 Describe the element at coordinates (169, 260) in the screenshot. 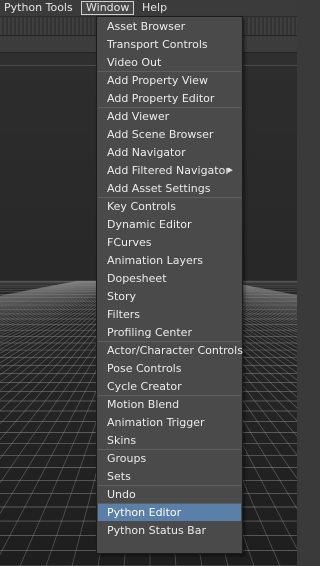

I see `menu-item-animation-layers: Animation Layers` at that location.